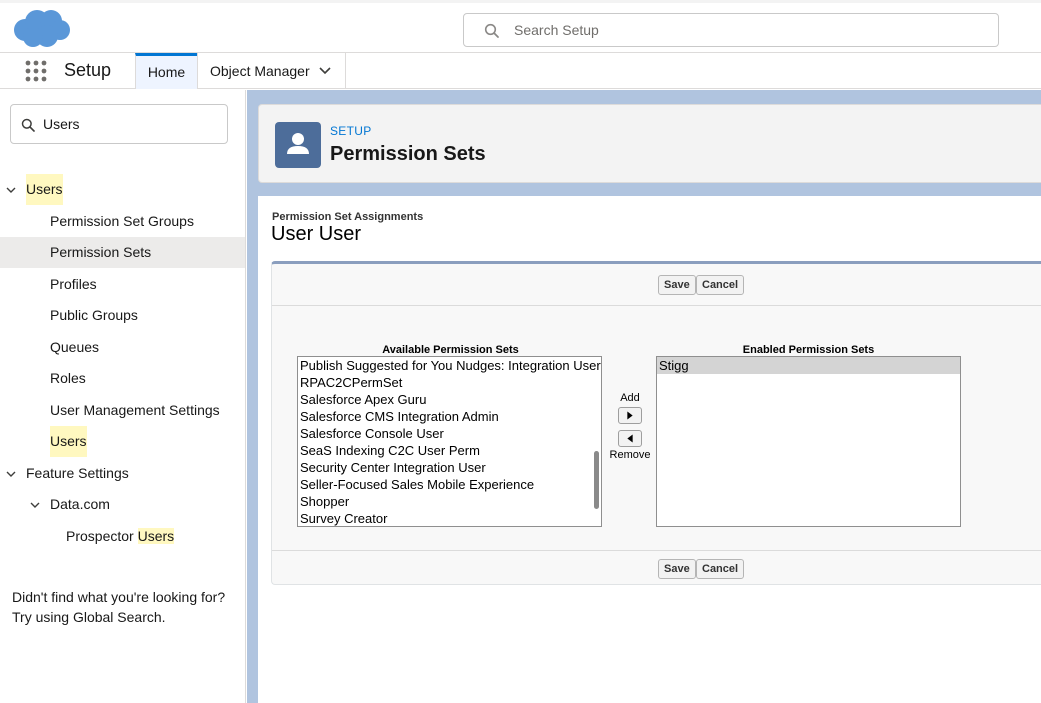  What do you see at coordinates (808, 441) in the screenshot?
I see `enabled-list: Stigg` at bounding box center [808, 441].